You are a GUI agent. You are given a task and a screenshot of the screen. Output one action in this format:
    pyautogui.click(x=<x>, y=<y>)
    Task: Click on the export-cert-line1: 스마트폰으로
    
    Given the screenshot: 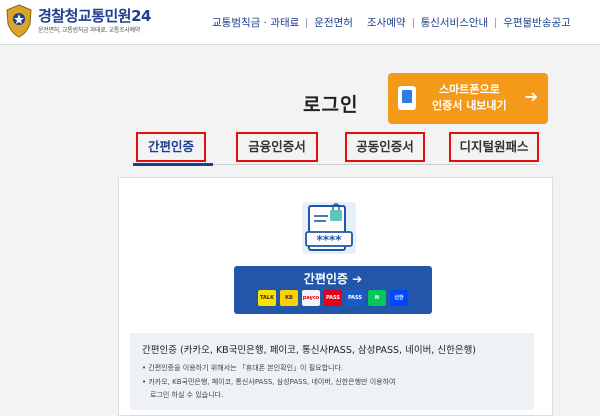 What is the action you would take?
    pyautogui.click(x=469, y=89)
    